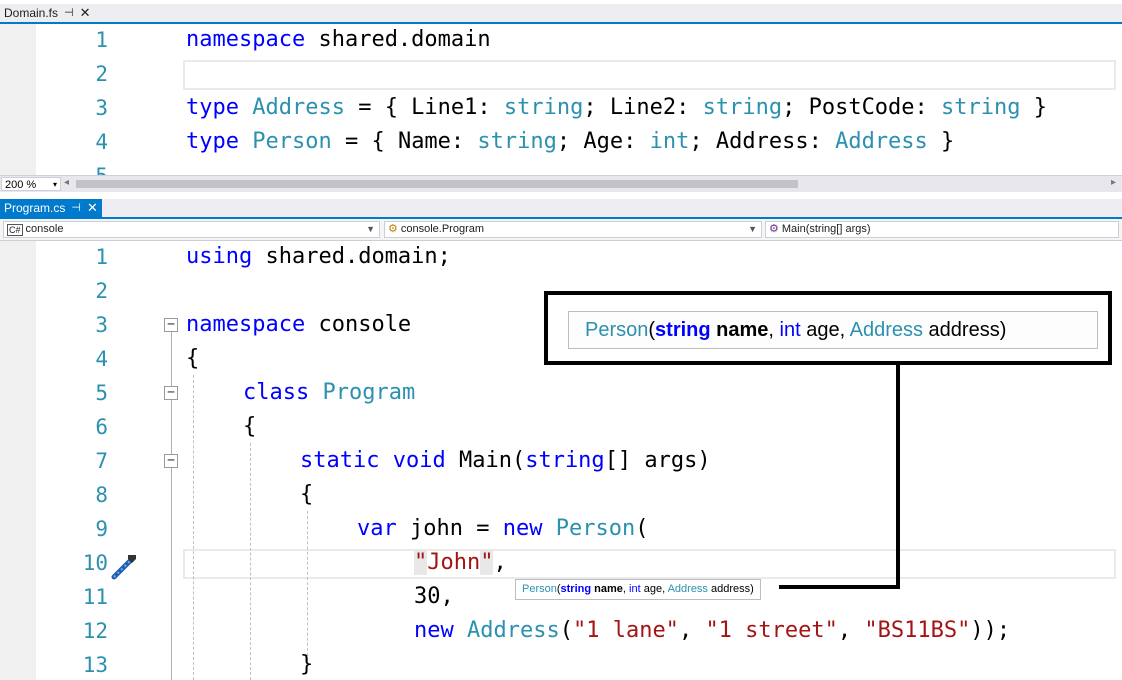  I want to click on code-line: 2, so click(561, 74).